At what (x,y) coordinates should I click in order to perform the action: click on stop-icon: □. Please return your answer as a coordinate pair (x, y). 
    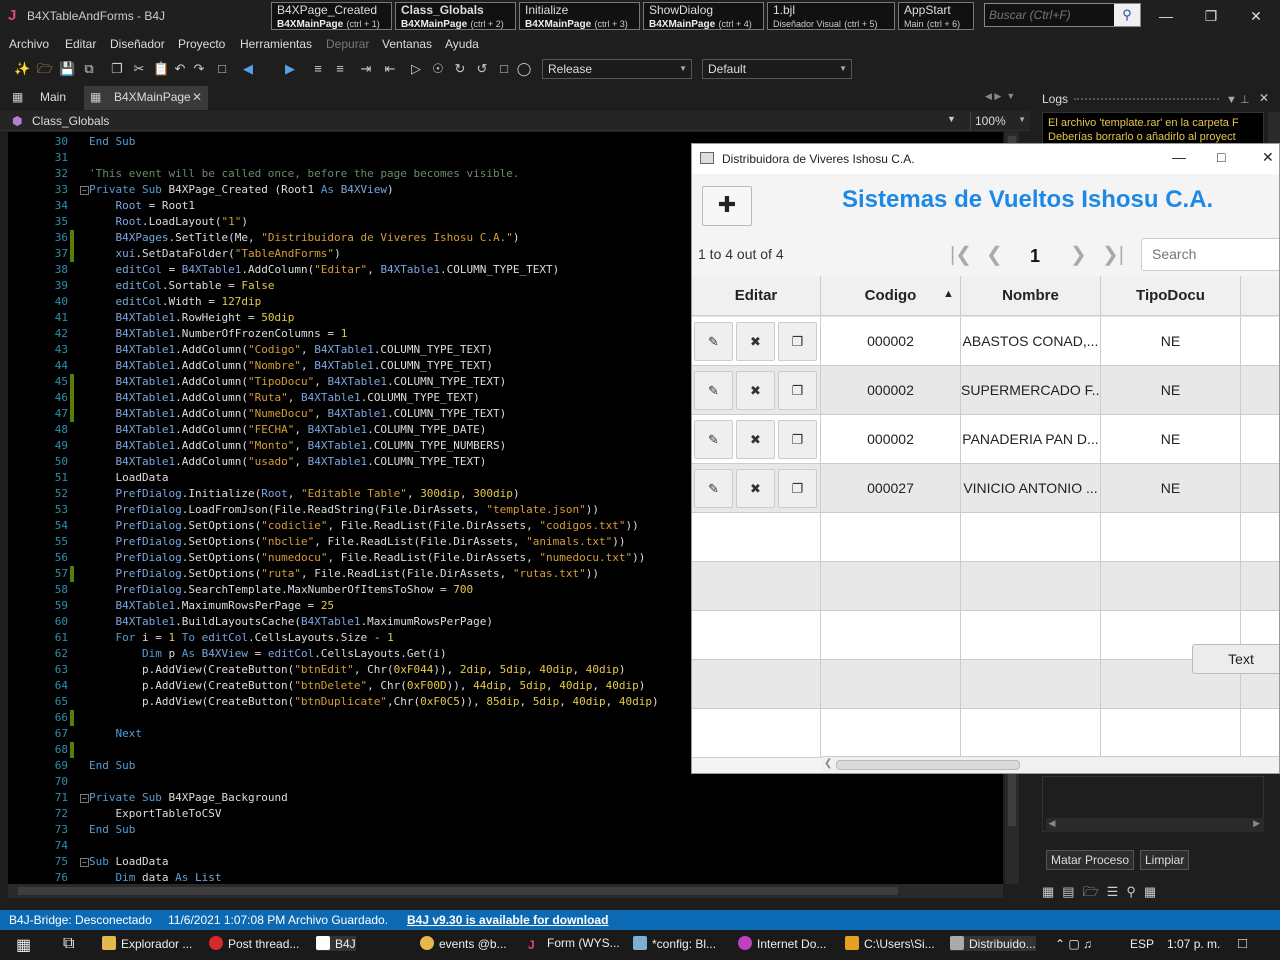
    Looking at the image, I should click on (504, 69).